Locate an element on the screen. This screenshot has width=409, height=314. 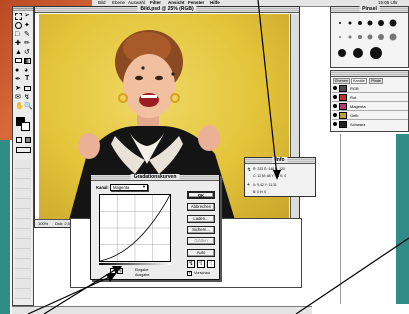
desktop-strip is located at coordinates (5, 227).